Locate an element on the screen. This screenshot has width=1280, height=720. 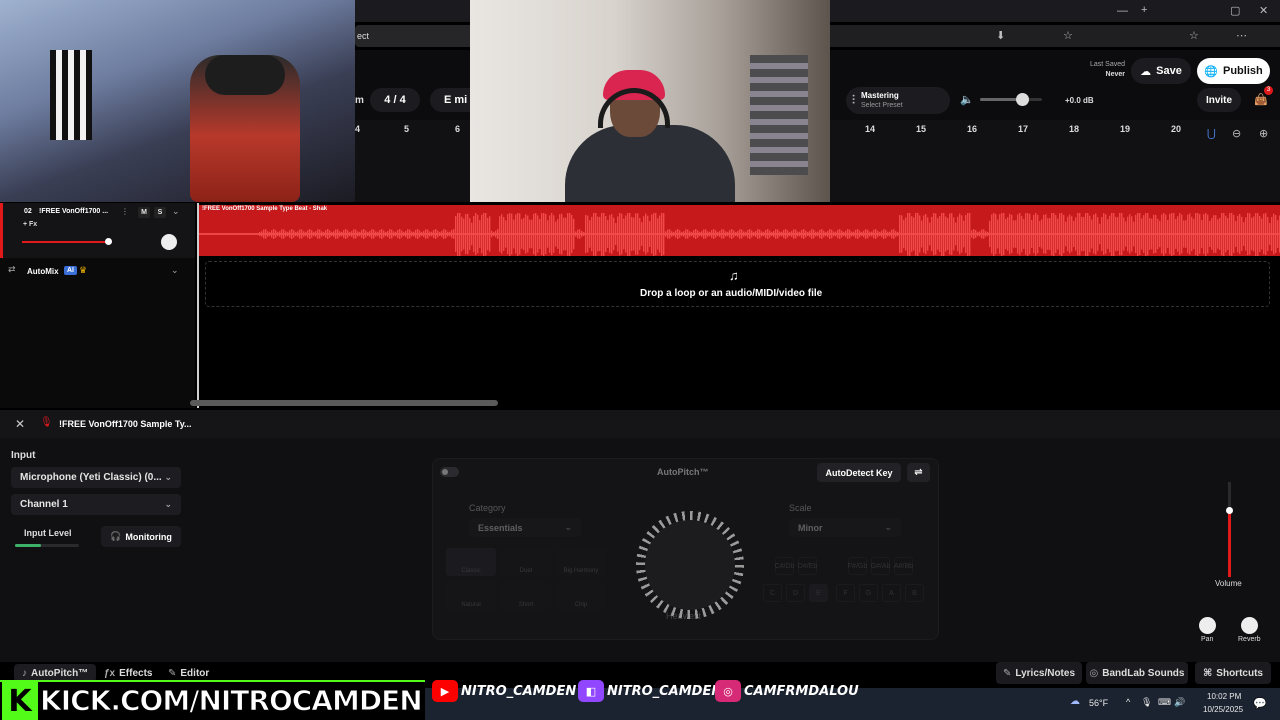
monitoring-button: 🎧 Monitoring is located at coordinates (141, 536).